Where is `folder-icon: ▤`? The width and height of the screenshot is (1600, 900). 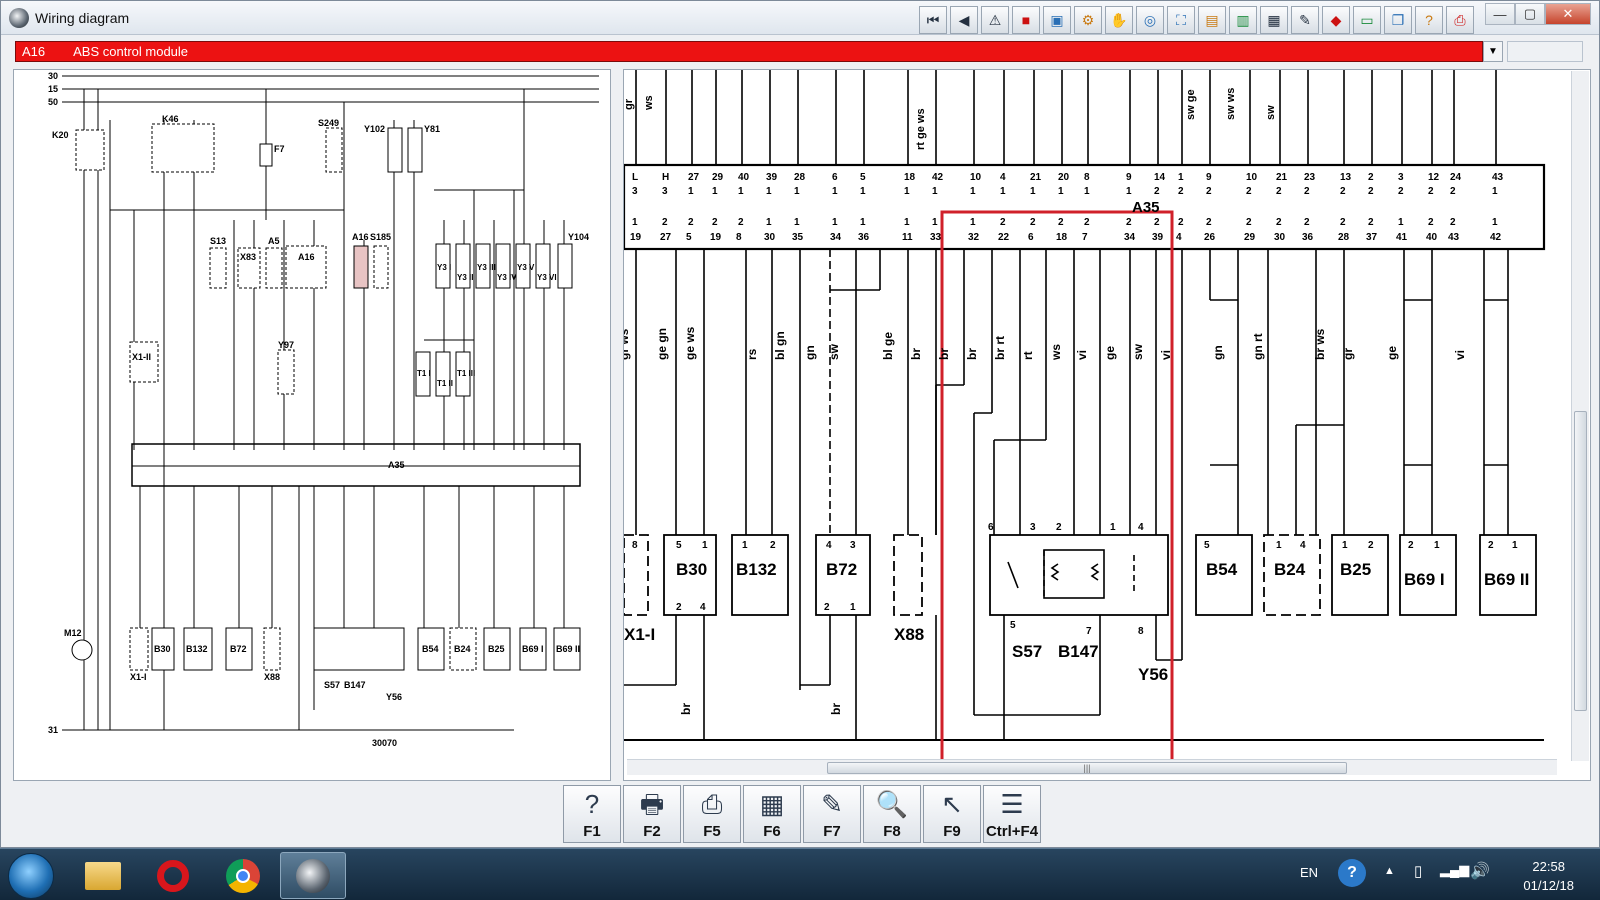
folder-icon: ▤ is located at coordinates (1212, 20).